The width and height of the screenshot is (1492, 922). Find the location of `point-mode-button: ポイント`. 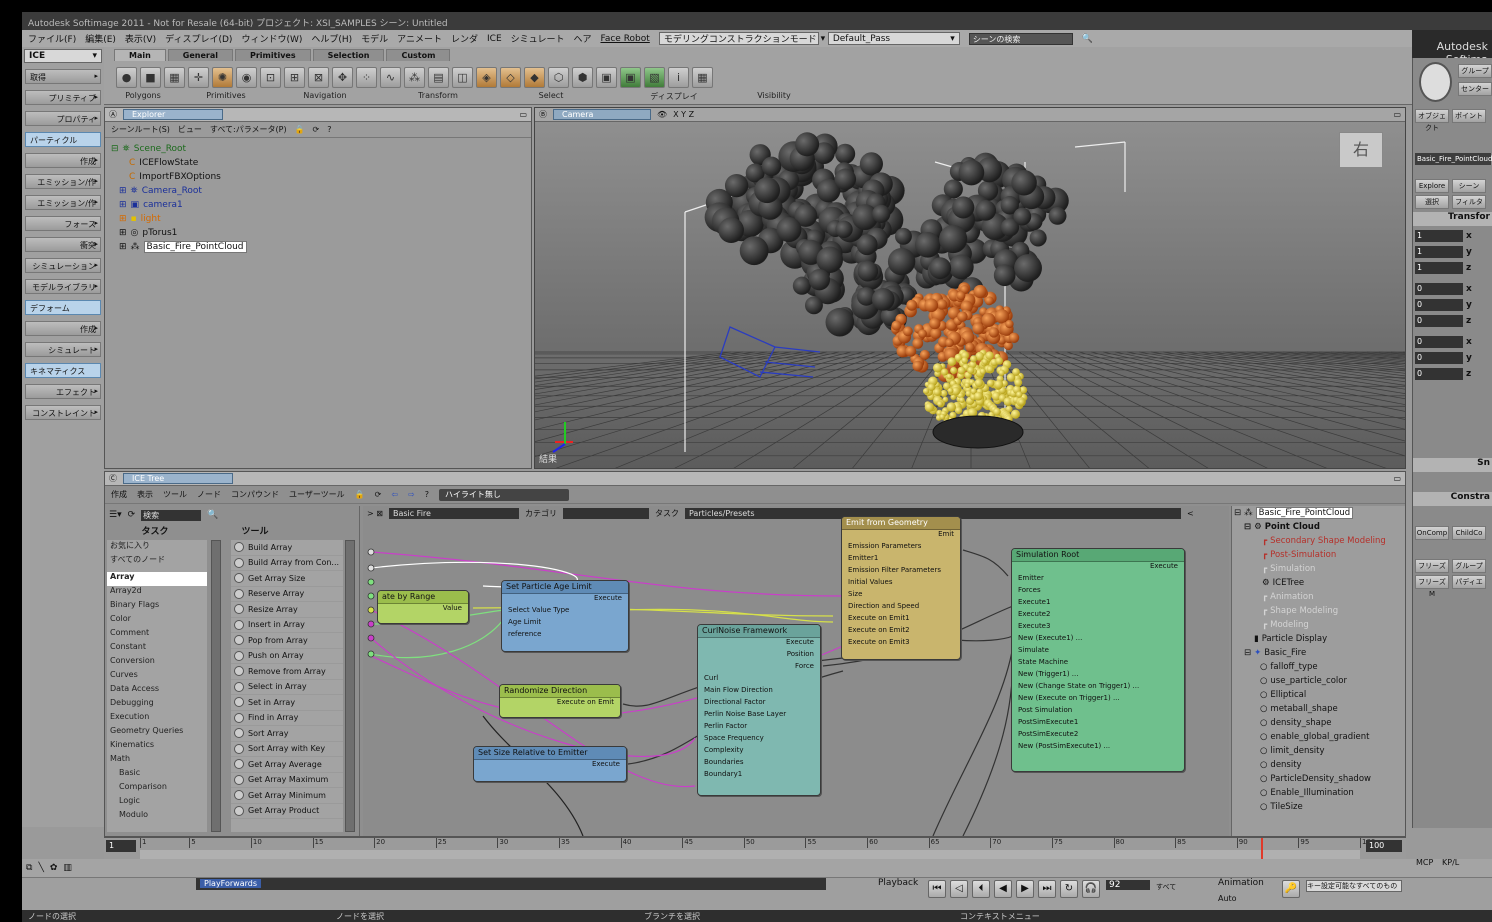

point-mode-button: ポイント is located at coordinates (1469, 115).